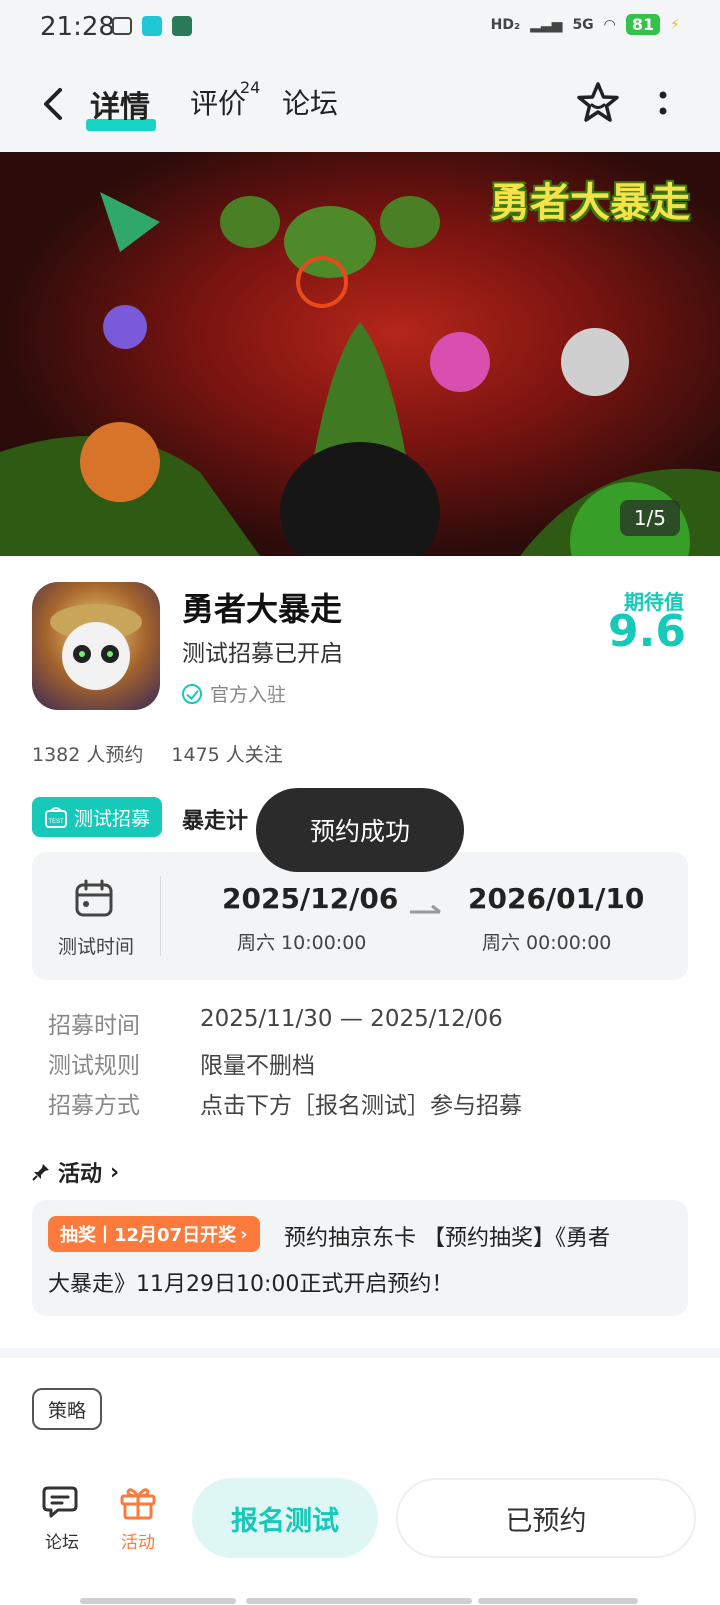 Image resolution: width=720 pixels, height=1605 pixels. I want to click on status-bar: 21:28 HD₂ ▂▃▅ 5G ◠ 81 ⚡, so click(360, 28).